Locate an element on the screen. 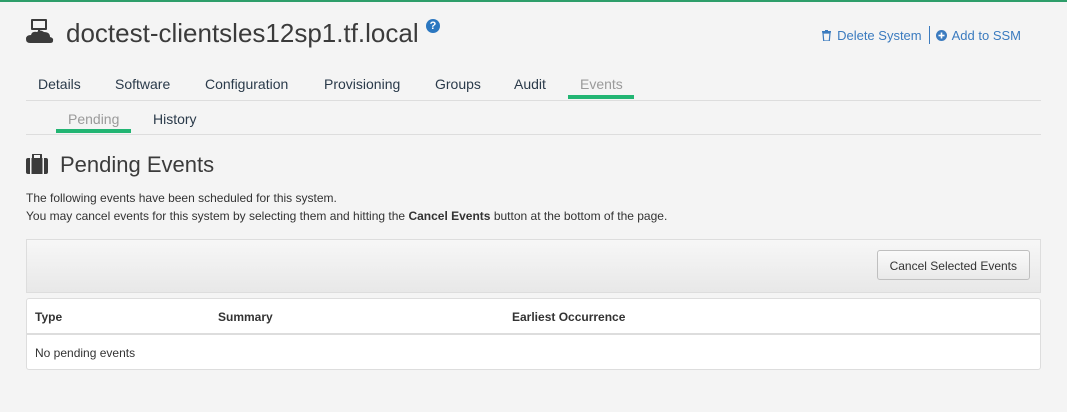 This screenshot has height=412, width=1067. column-header-type: Type is located at coordinates (48, 317).